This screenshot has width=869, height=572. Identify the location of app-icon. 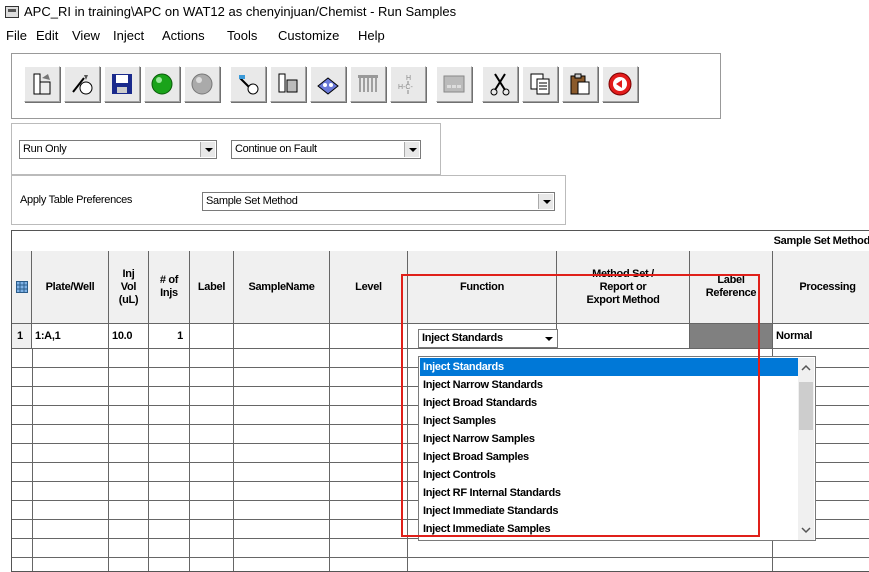
(12, 12).